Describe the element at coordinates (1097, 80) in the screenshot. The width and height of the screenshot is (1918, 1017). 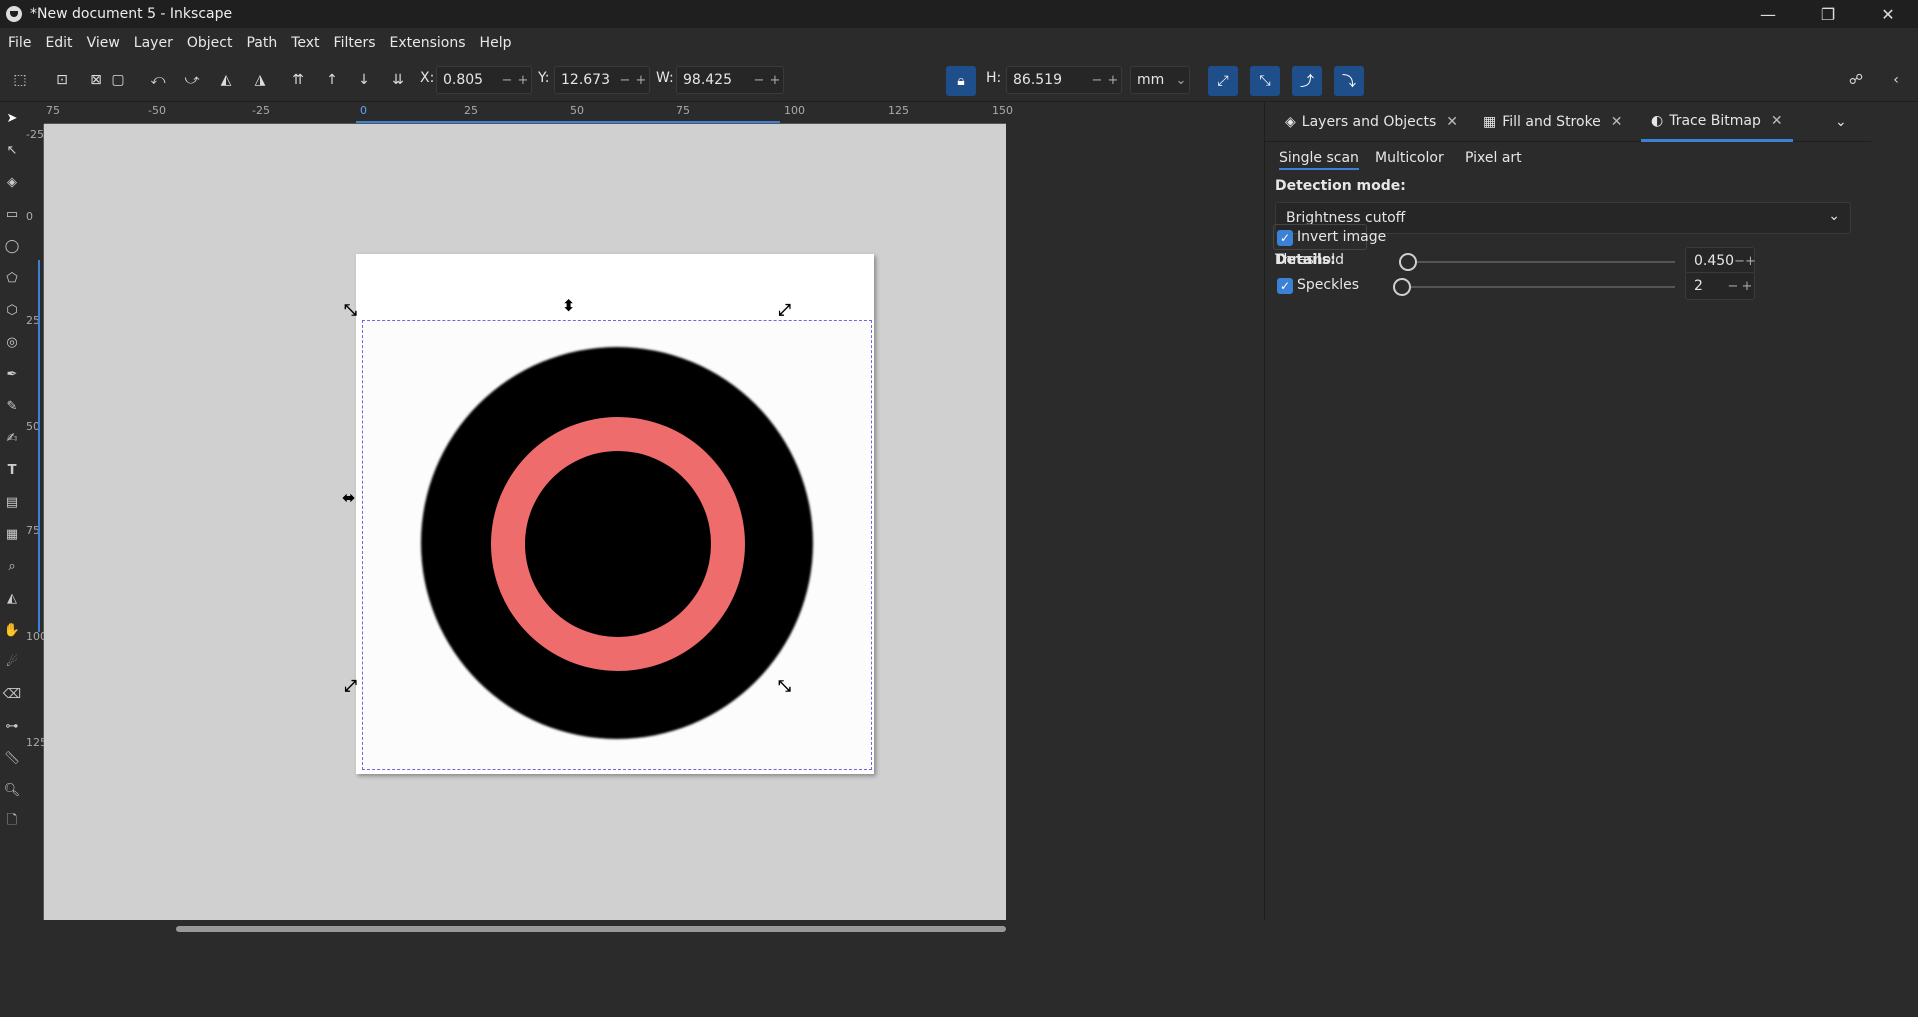
I see `h-decrement: −` at that location.